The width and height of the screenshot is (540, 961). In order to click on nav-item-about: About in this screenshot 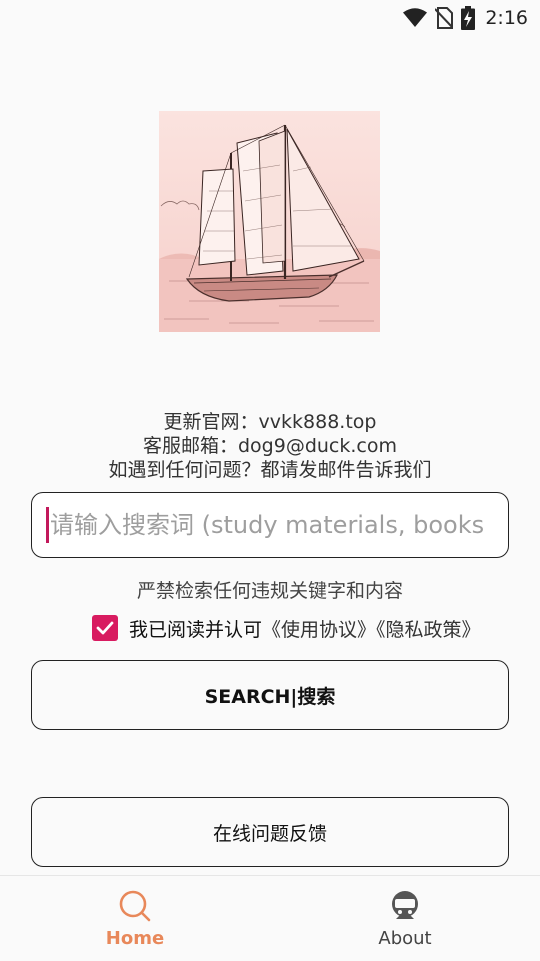, I will do `click(405, 918)`.